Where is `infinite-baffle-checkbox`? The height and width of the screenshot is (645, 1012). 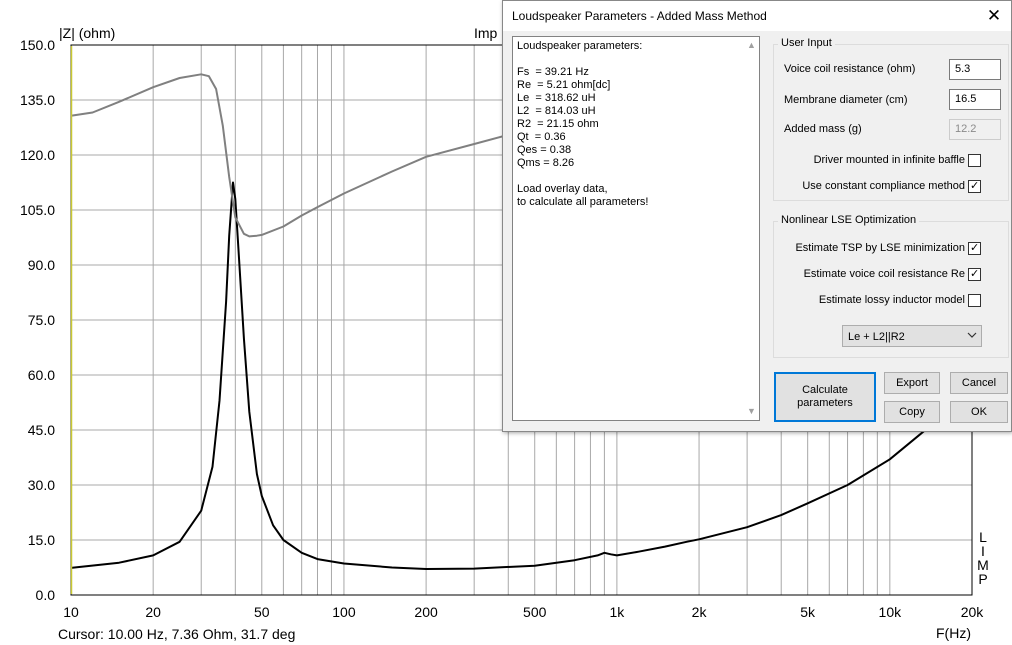 infinite-baffle-checkbox is located at coordinates (974, 160).